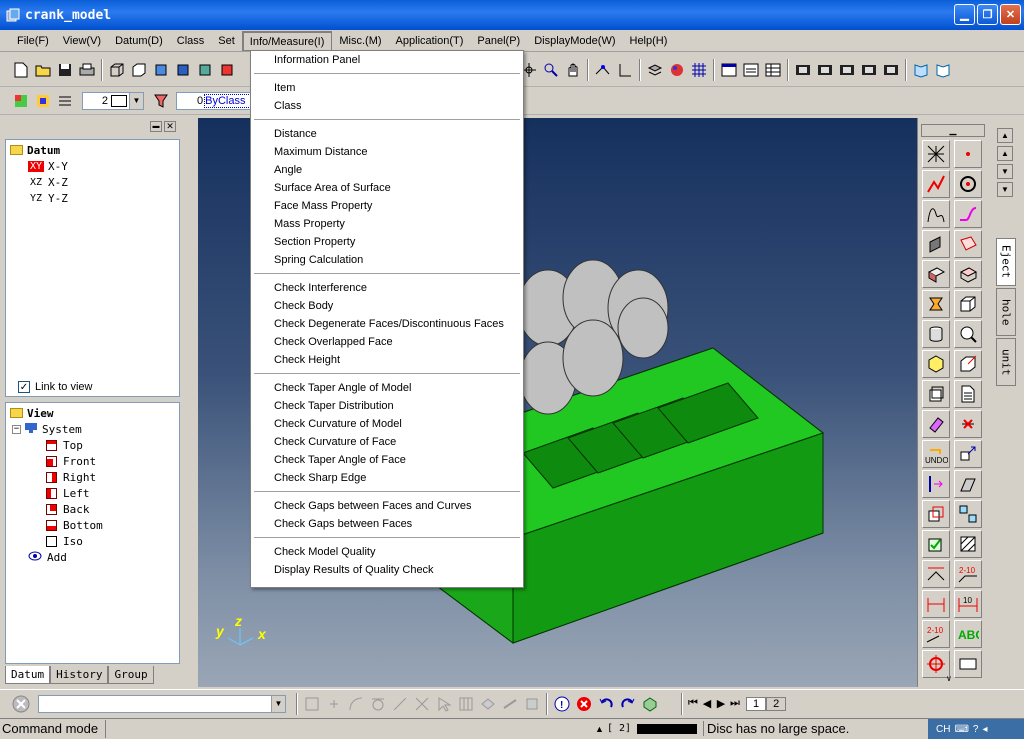 The image size is (1024, 739). What do you see at coordinates (65, 70) in the screenshot?
I see `save-icon` at bounding box center [65, 70].